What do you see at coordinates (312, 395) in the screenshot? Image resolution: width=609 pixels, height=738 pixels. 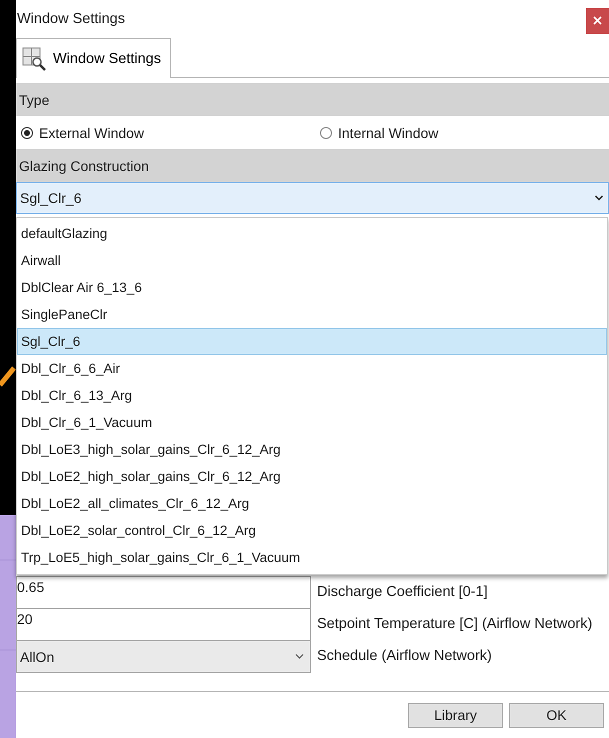 I see `dropdown-option: Dbl_Clr_6_13_Arg` at bounding box center [312, 395].